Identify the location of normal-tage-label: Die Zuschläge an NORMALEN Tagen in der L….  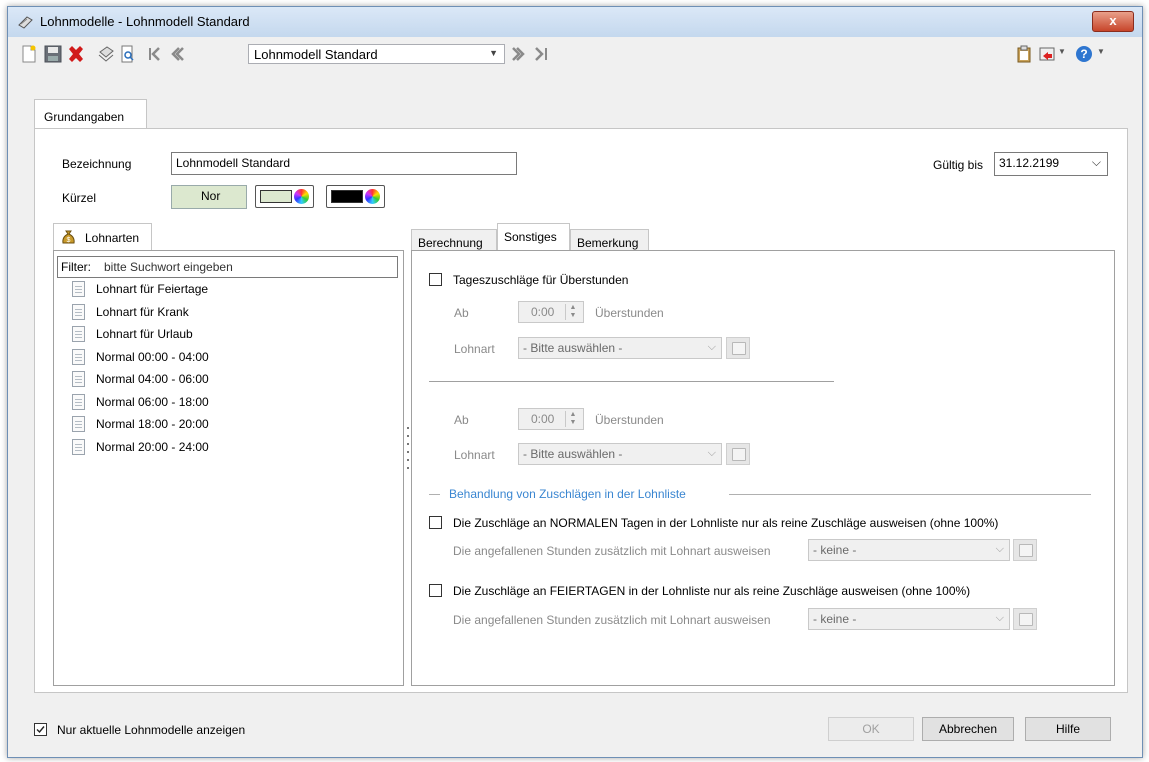
(726, 523).